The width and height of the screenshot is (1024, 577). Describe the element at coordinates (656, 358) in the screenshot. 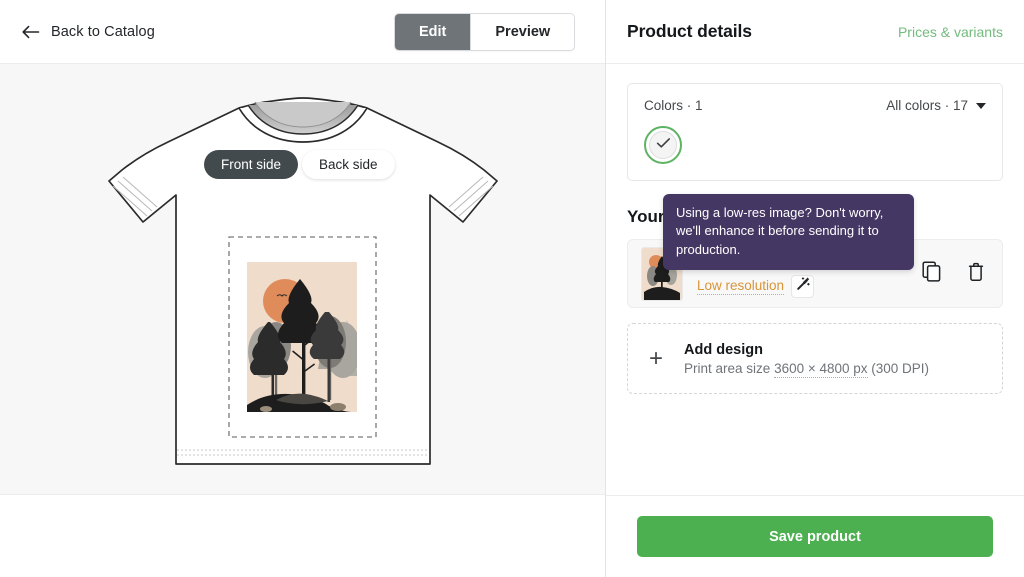

I see `plus-icon: +` at that location.